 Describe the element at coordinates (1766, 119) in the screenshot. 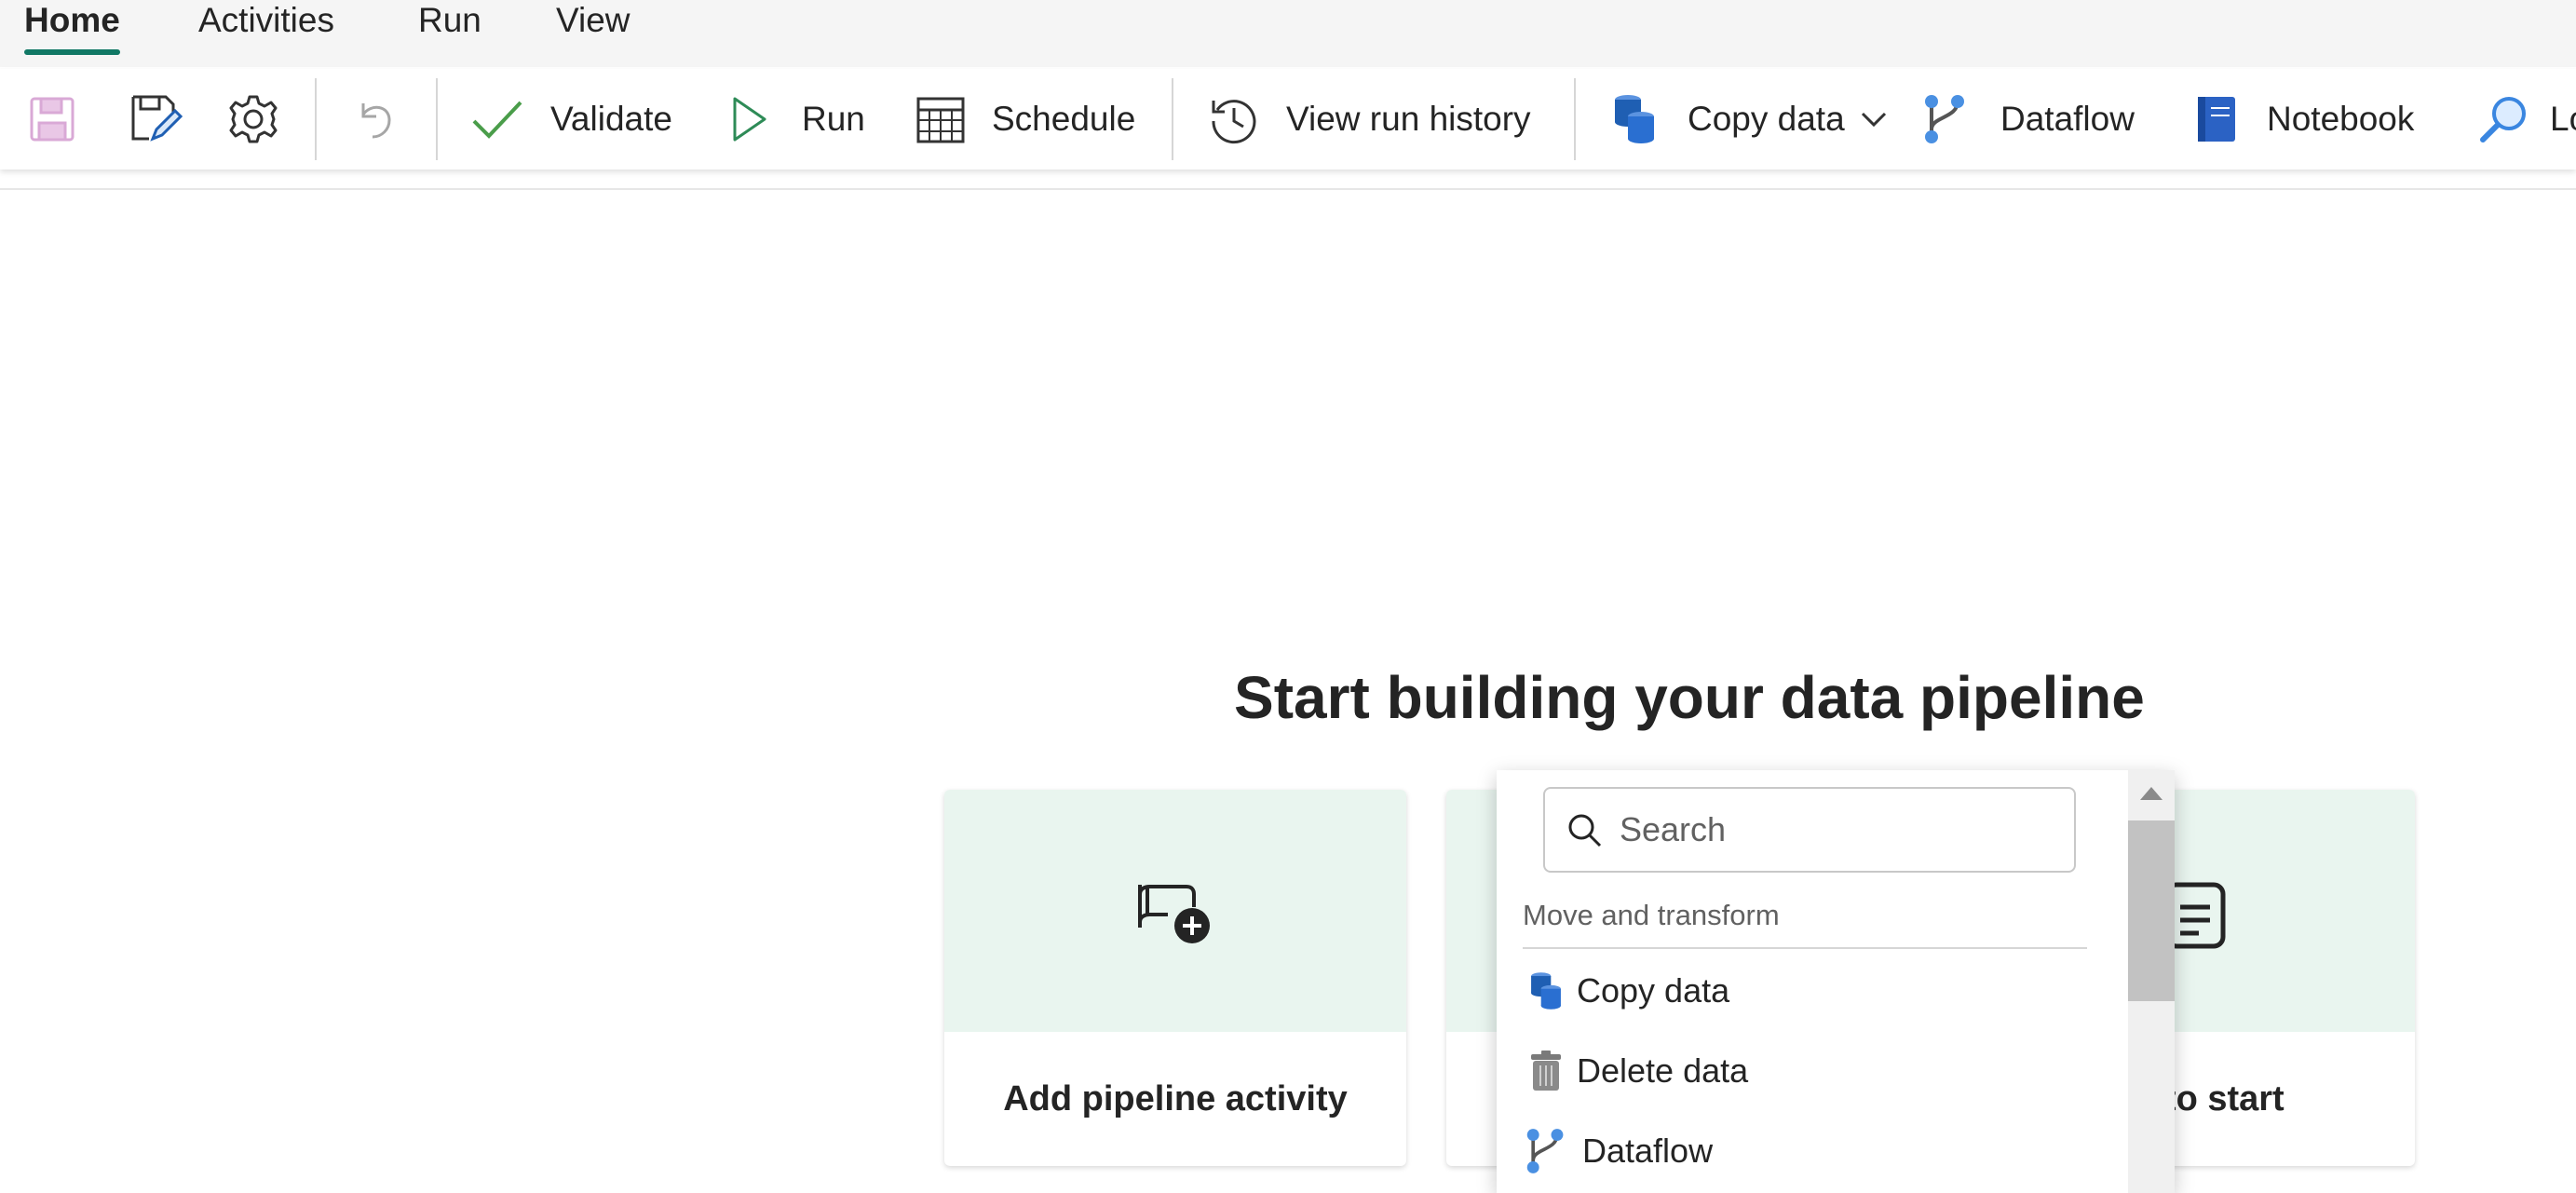

I see `copy-data-label: Copy data` at that location.